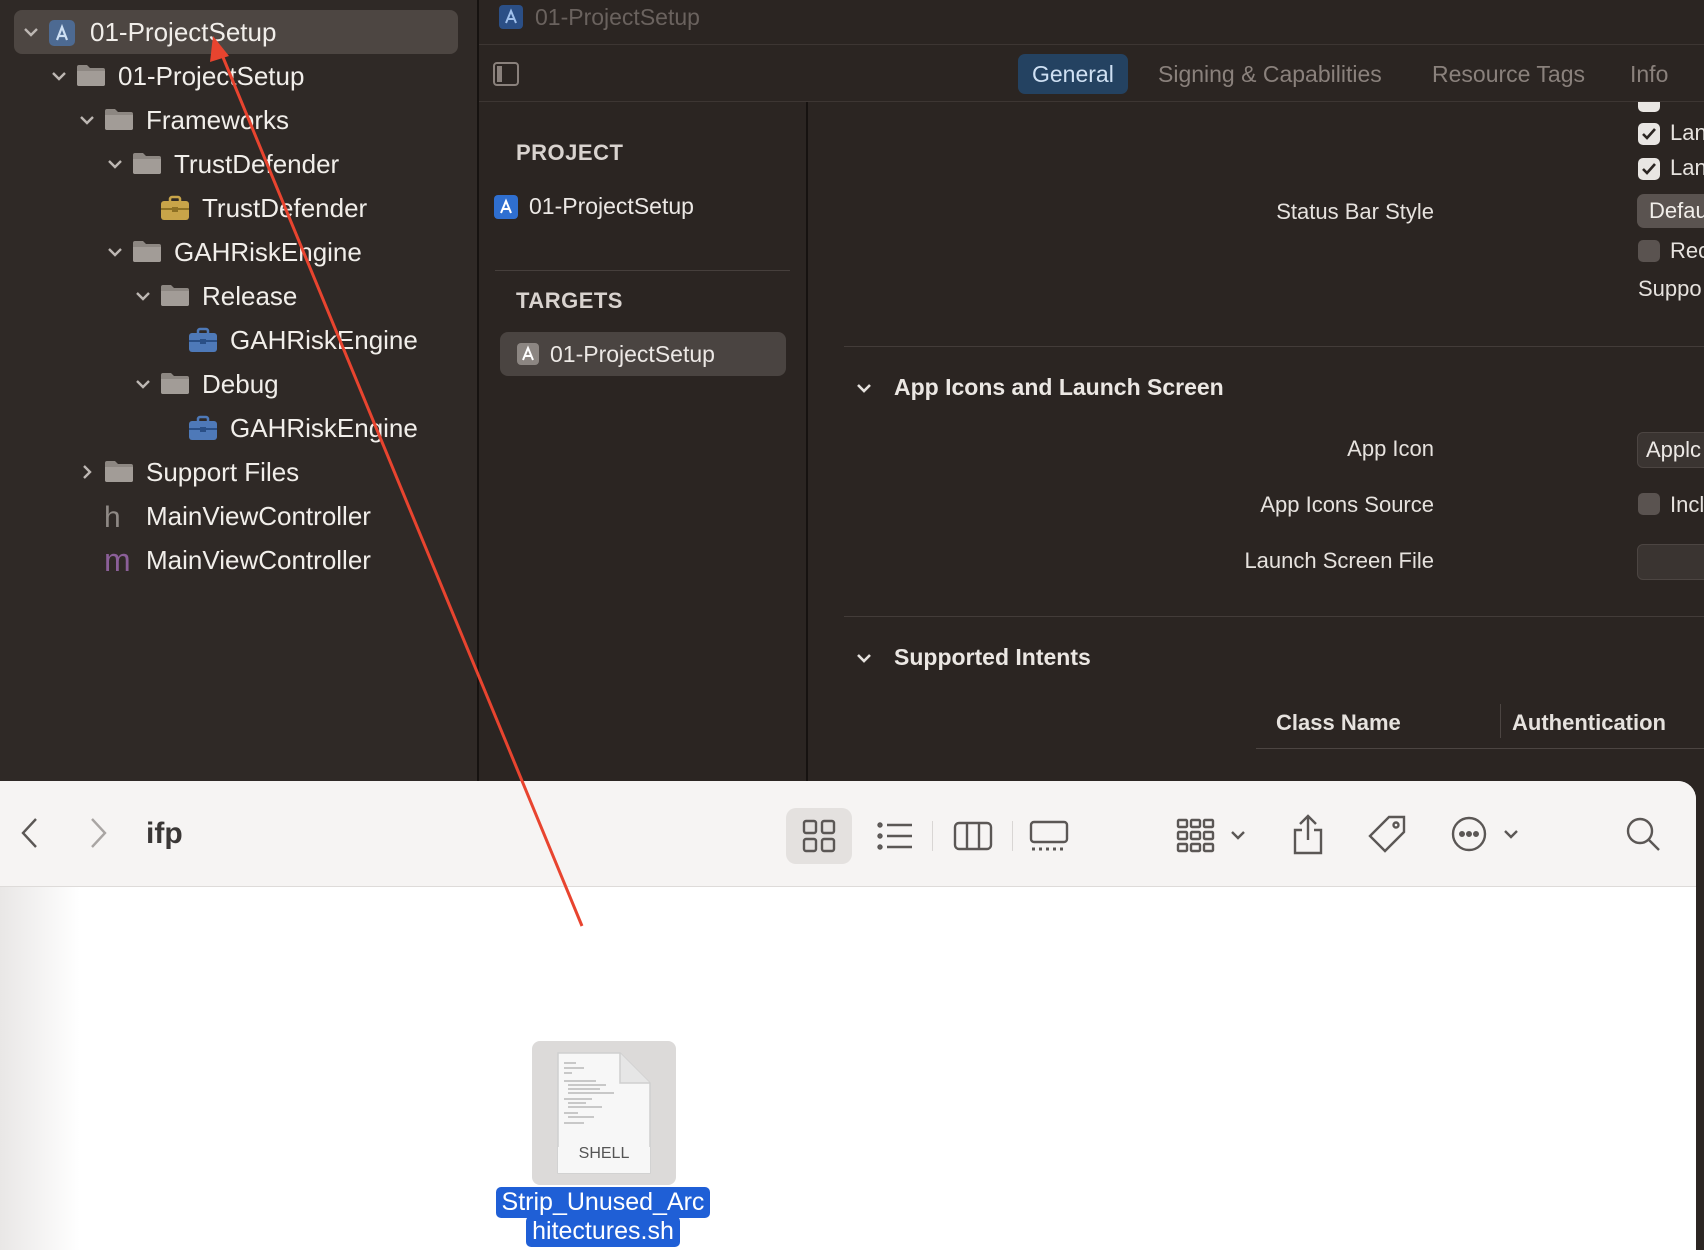  I want to click on navigator-row-label: TrustDefender, so click(285, 207).